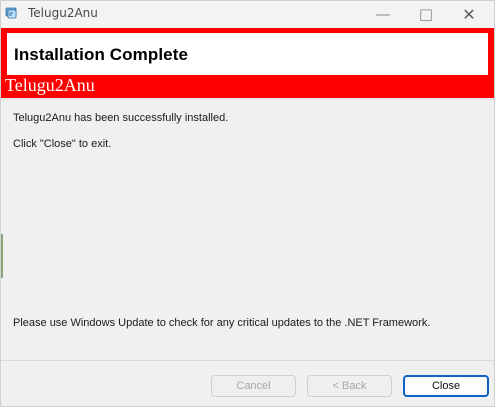 The width and height of the screenshot is (495, 407). I want to click on close-button: Close, so click(446, 386).